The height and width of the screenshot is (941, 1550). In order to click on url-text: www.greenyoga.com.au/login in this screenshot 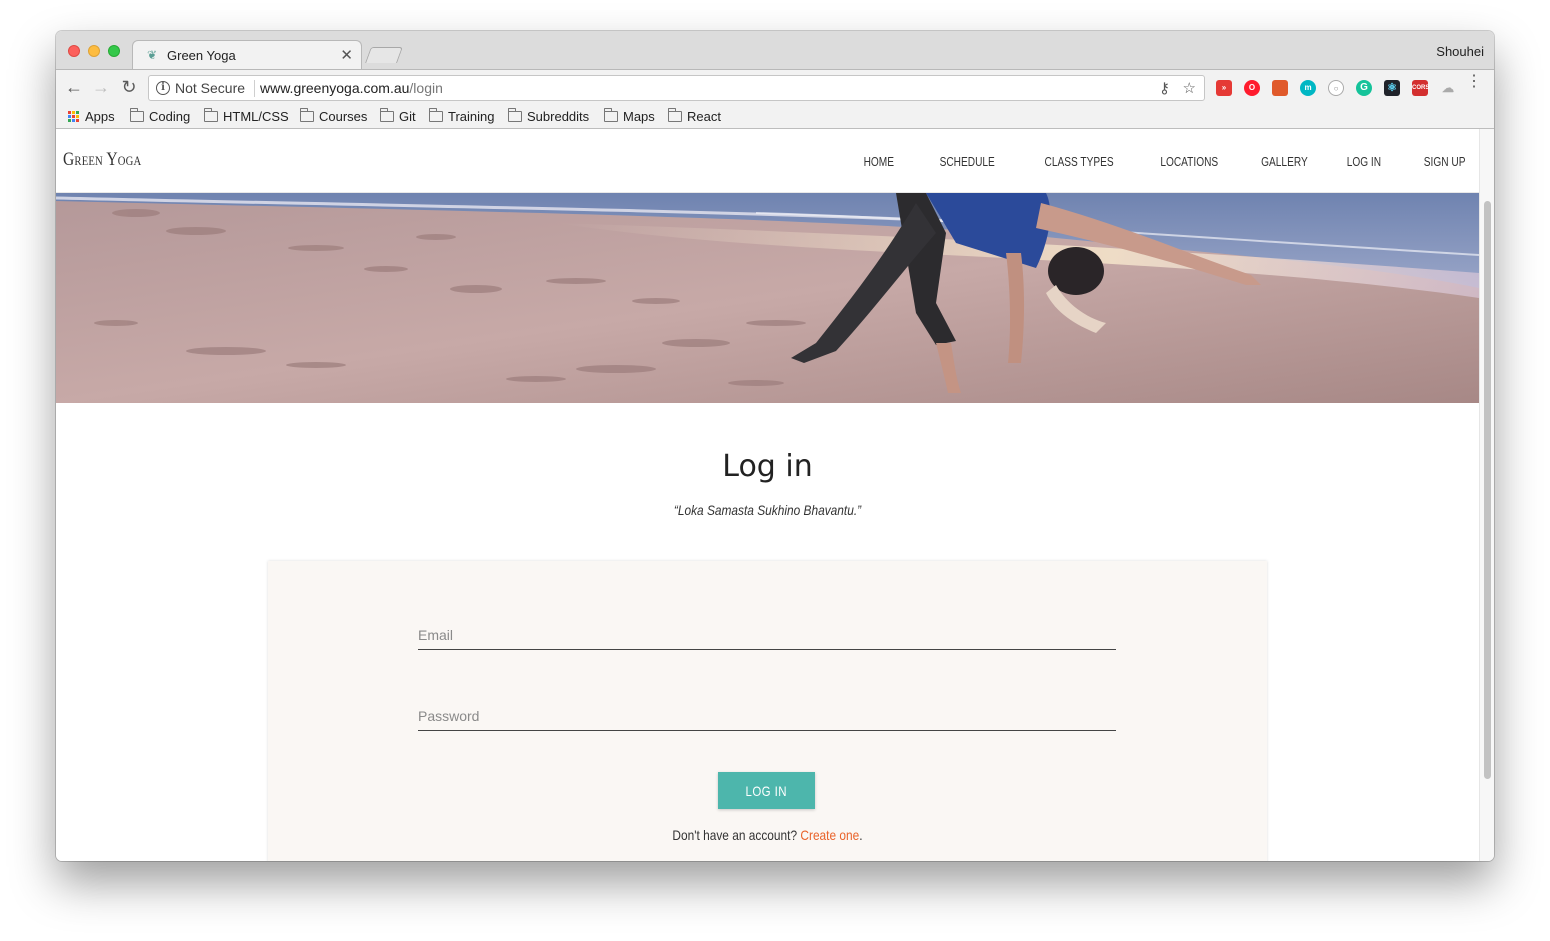, I will do `click(351, 88)`.